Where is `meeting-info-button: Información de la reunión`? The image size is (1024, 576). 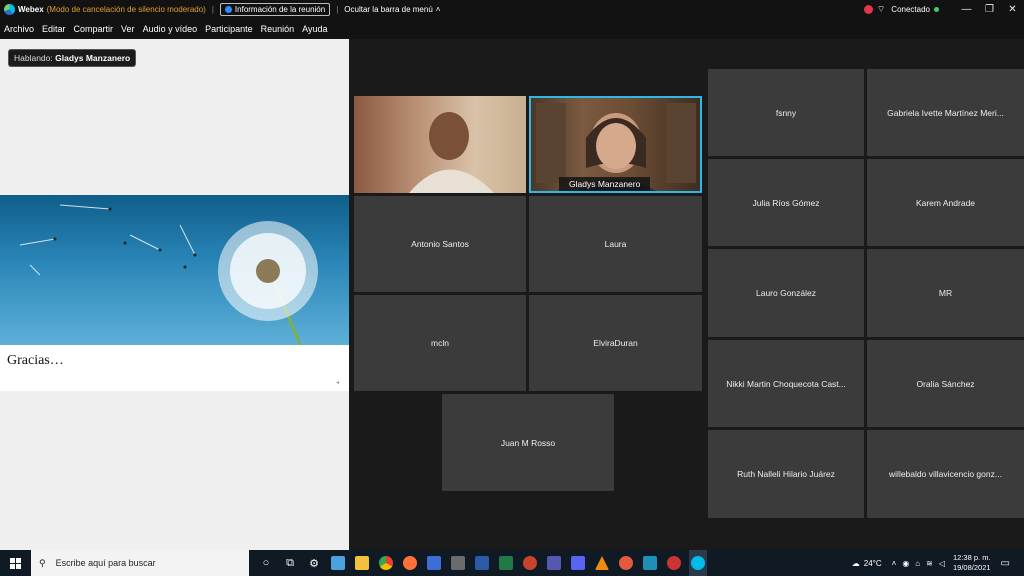
meeting-info-button: Información de la reunión is located at coordinates (275, 9).